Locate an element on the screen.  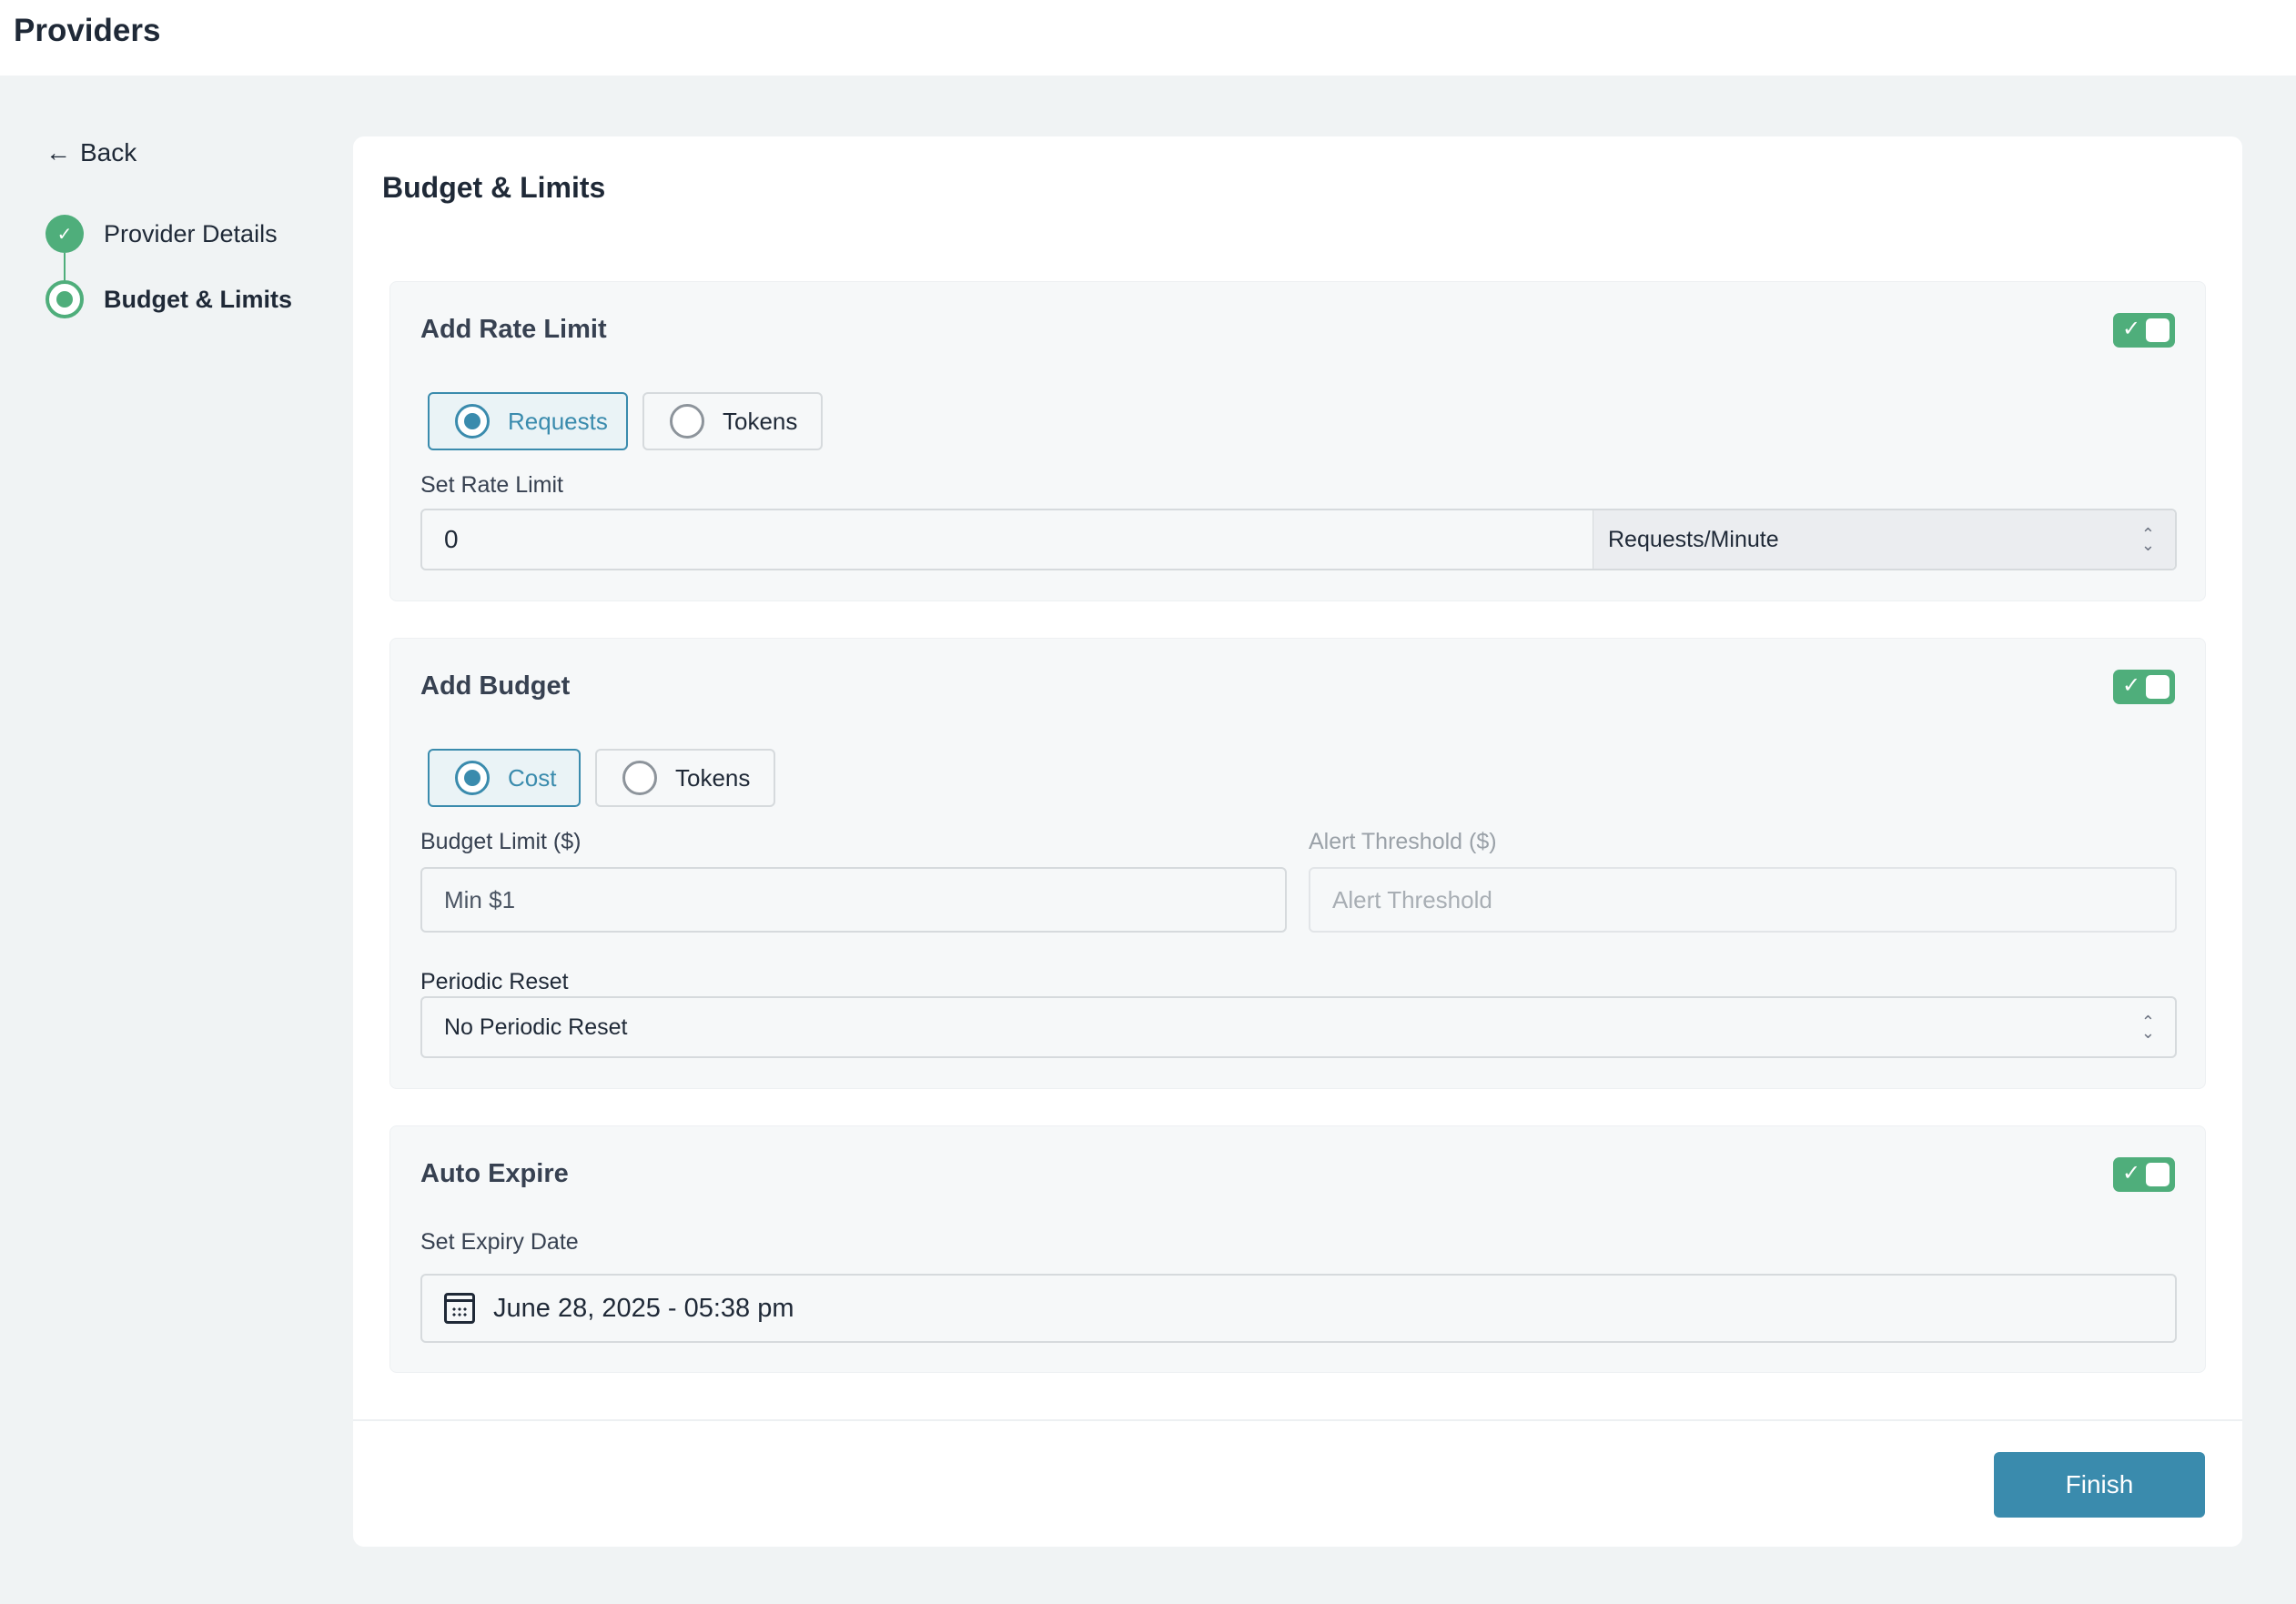
rate-limit-title: Add Rate Limit is located at coordinates (514, 330).